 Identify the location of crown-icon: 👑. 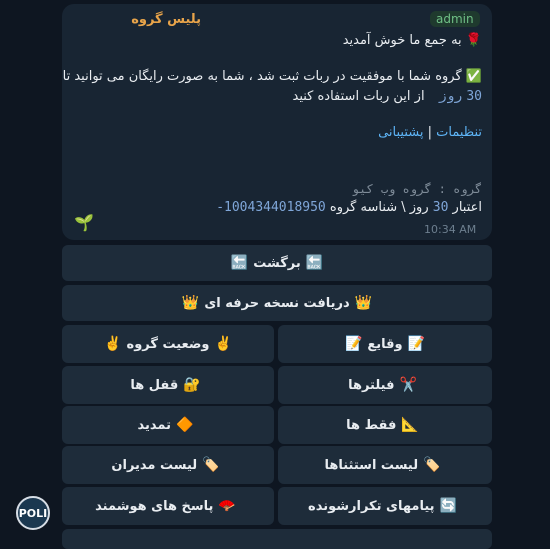
(363, 303).